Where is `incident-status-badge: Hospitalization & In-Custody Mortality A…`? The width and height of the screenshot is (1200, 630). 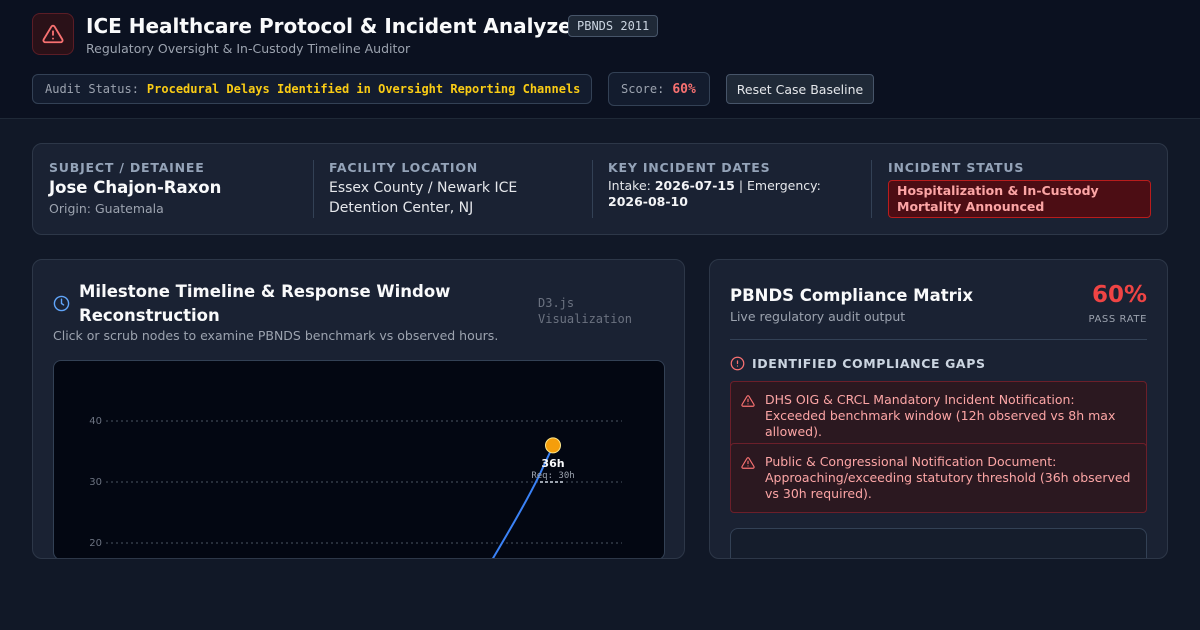
incident-status-badge: Hospitalization & In-Custody Mortality A… is located at coordinates (1019, 199).